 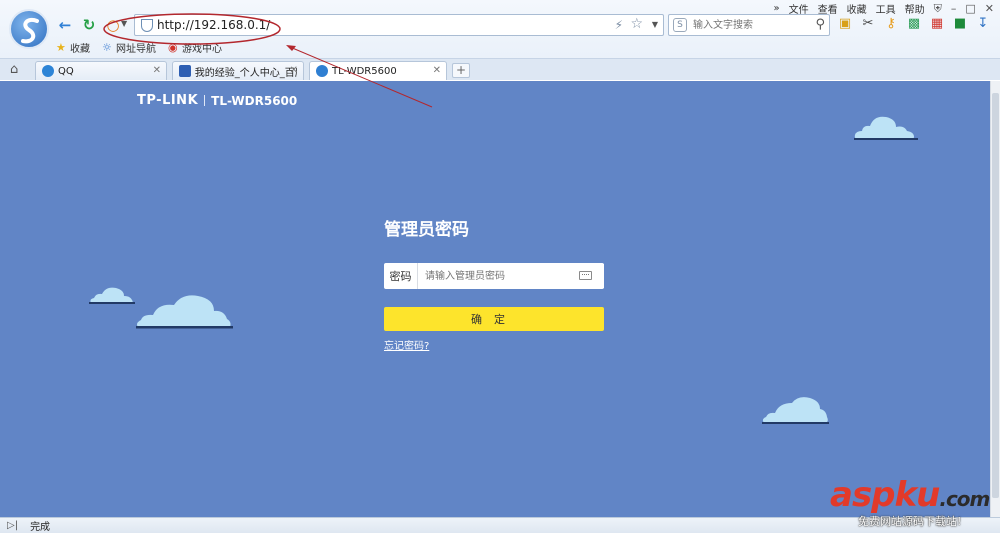 I want to click on close-icon: ✕, so click(x=989, y=8).